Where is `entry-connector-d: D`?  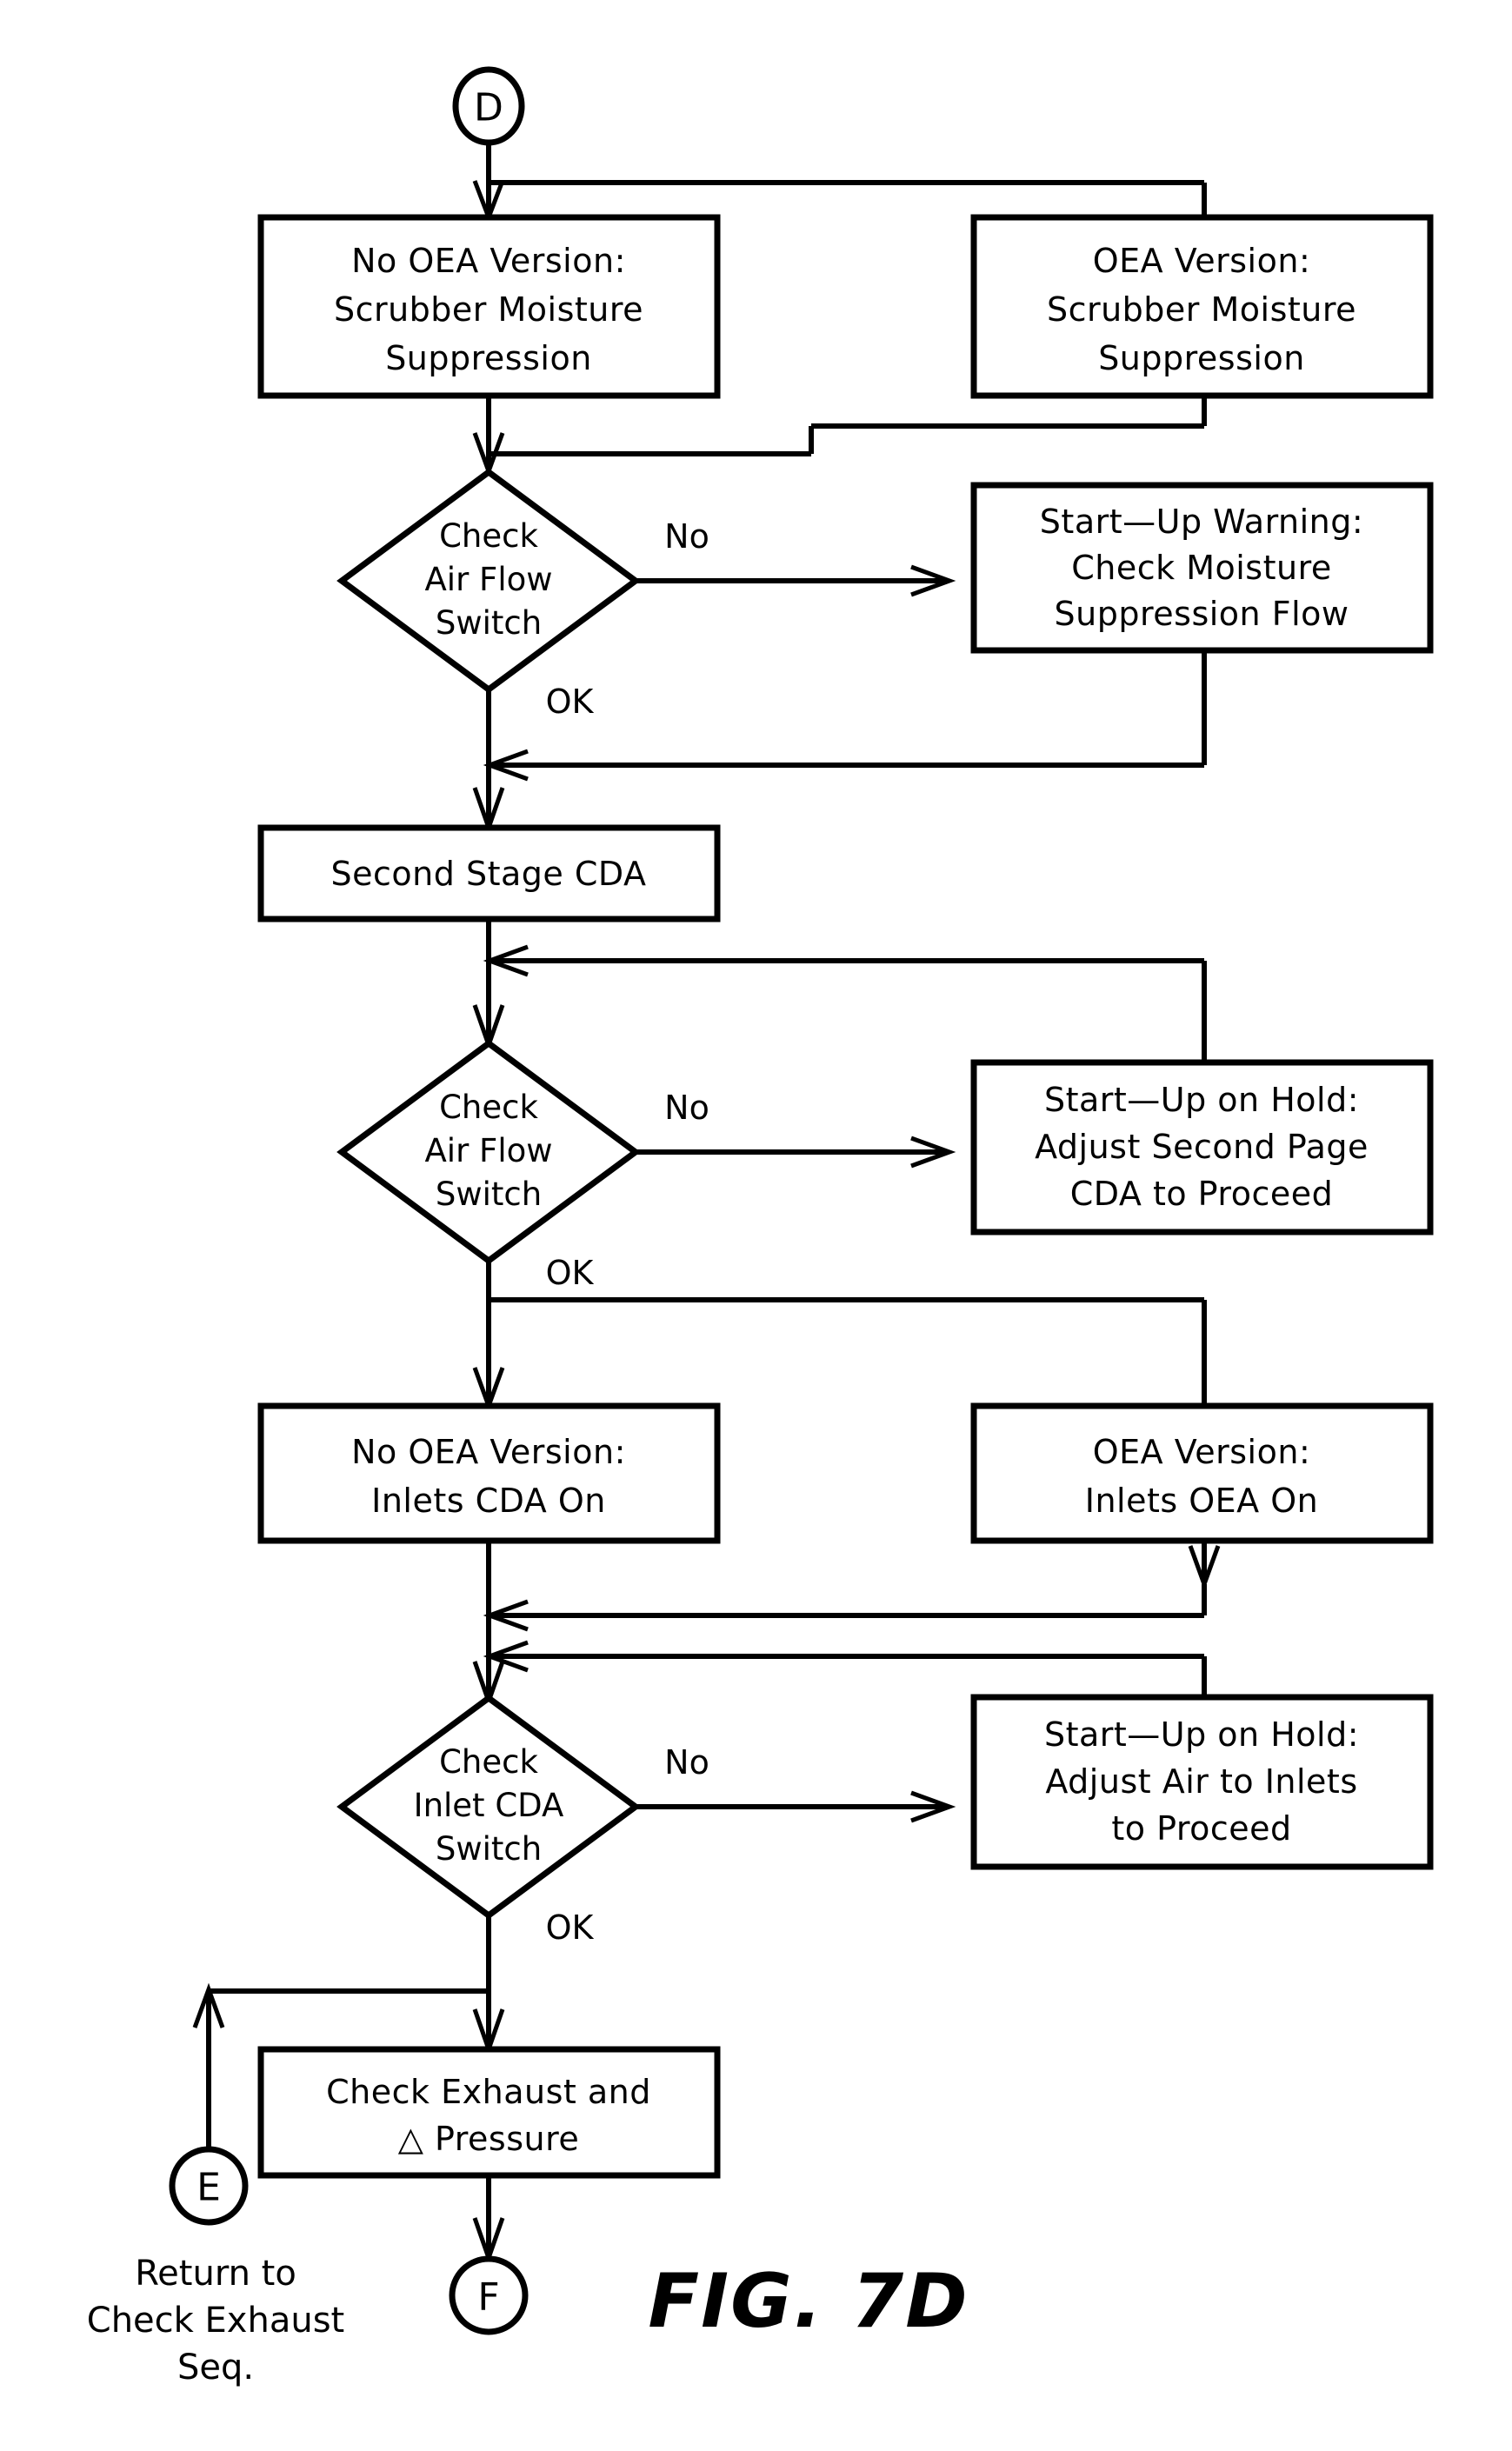 entry-connector-d: D is located at coordinates (488, 106).